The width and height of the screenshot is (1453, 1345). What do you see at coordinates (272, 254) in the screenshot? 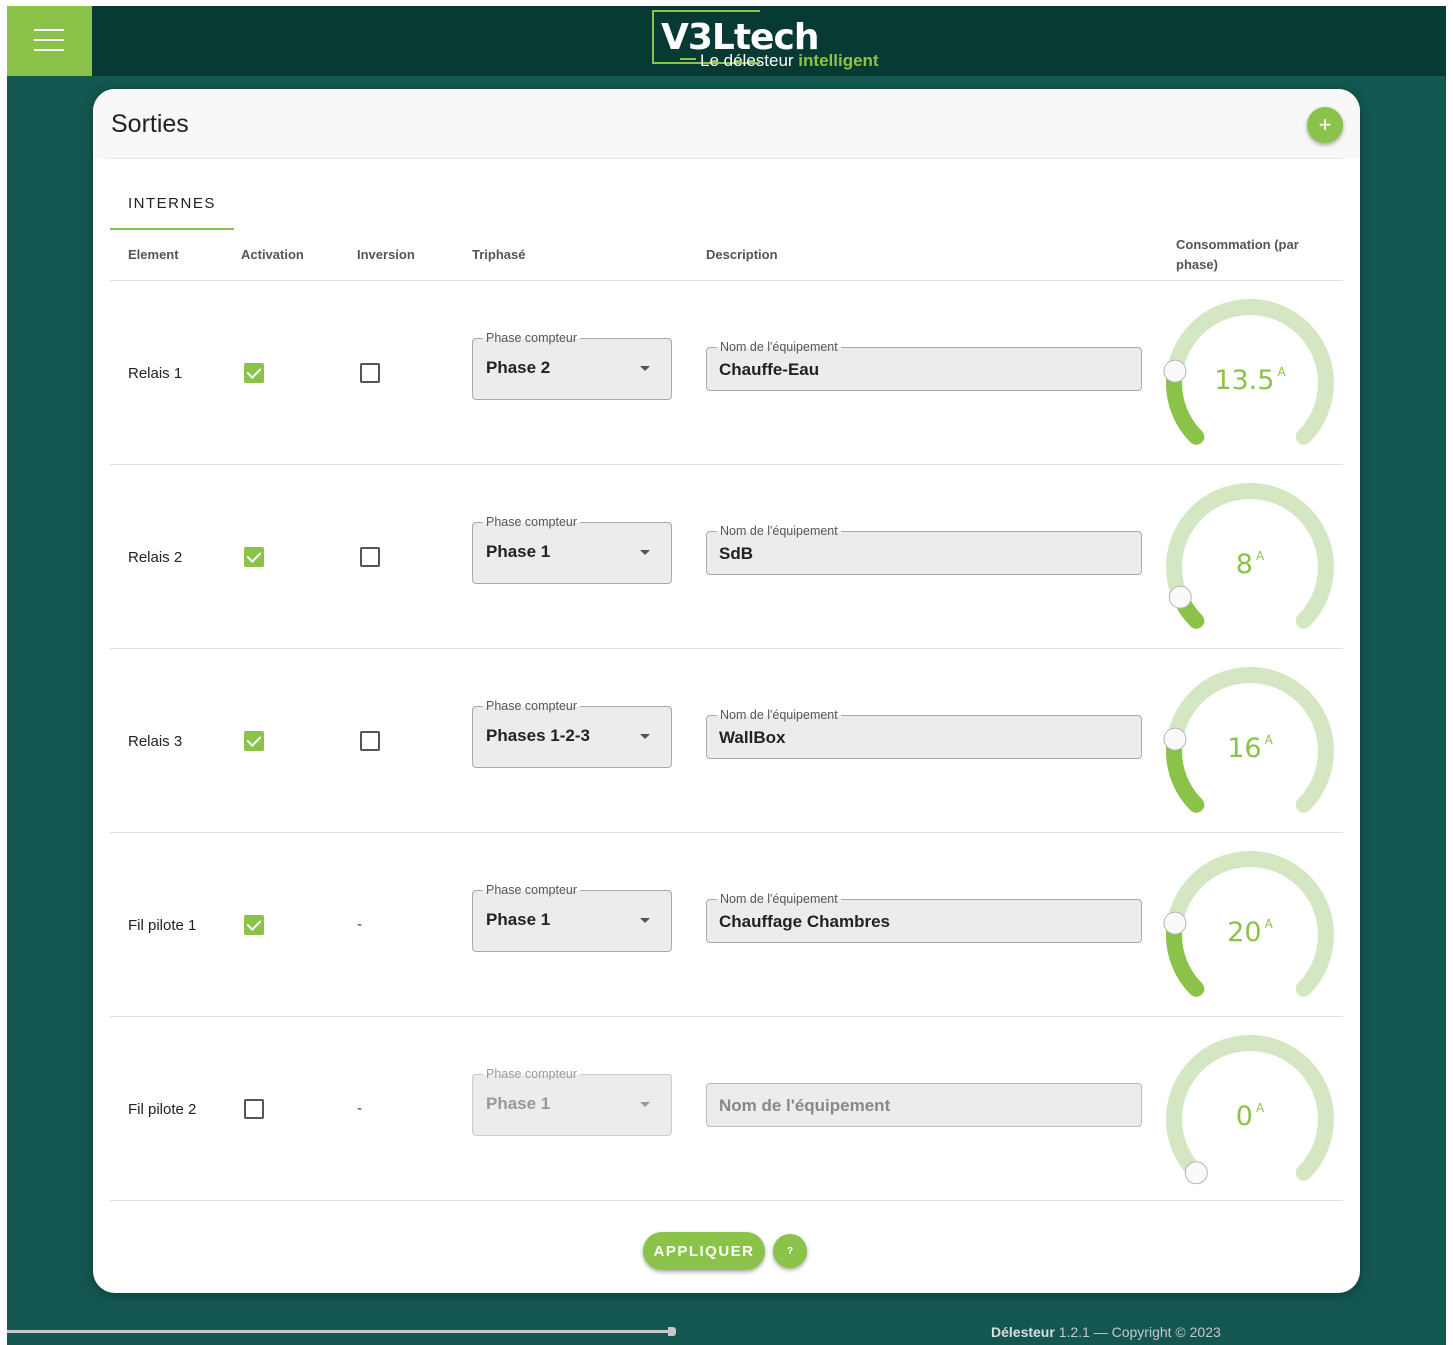
I see `column-header-activation: Activation` at bounding box center [272, 254].